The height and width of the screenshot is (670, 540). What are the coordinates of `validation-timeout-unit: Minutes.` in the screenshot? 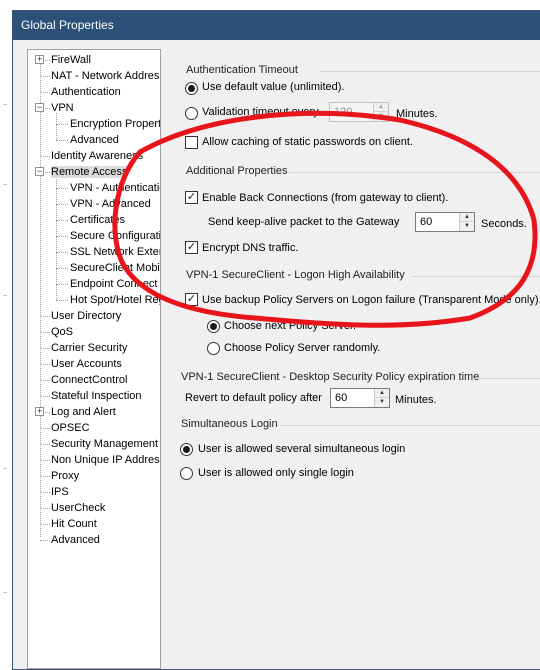 It's located at (417, 114).